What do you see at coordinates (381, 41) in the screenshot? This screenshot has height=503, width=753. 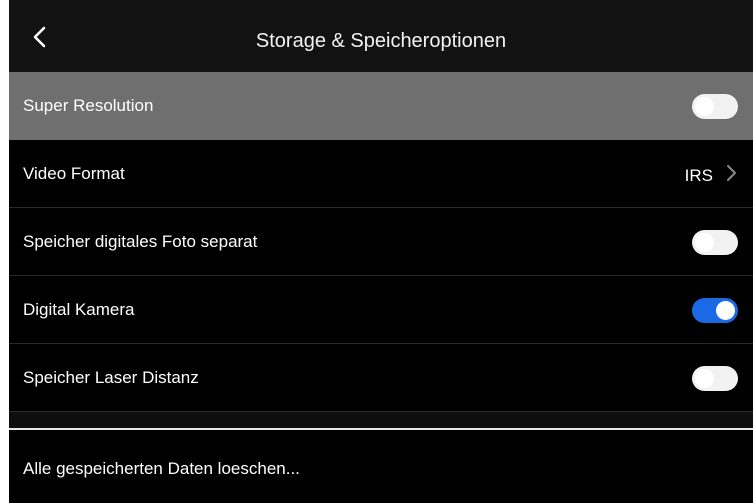 I see `page-title: Storage & Speicheroptionen` at bounding box center [381, 41].